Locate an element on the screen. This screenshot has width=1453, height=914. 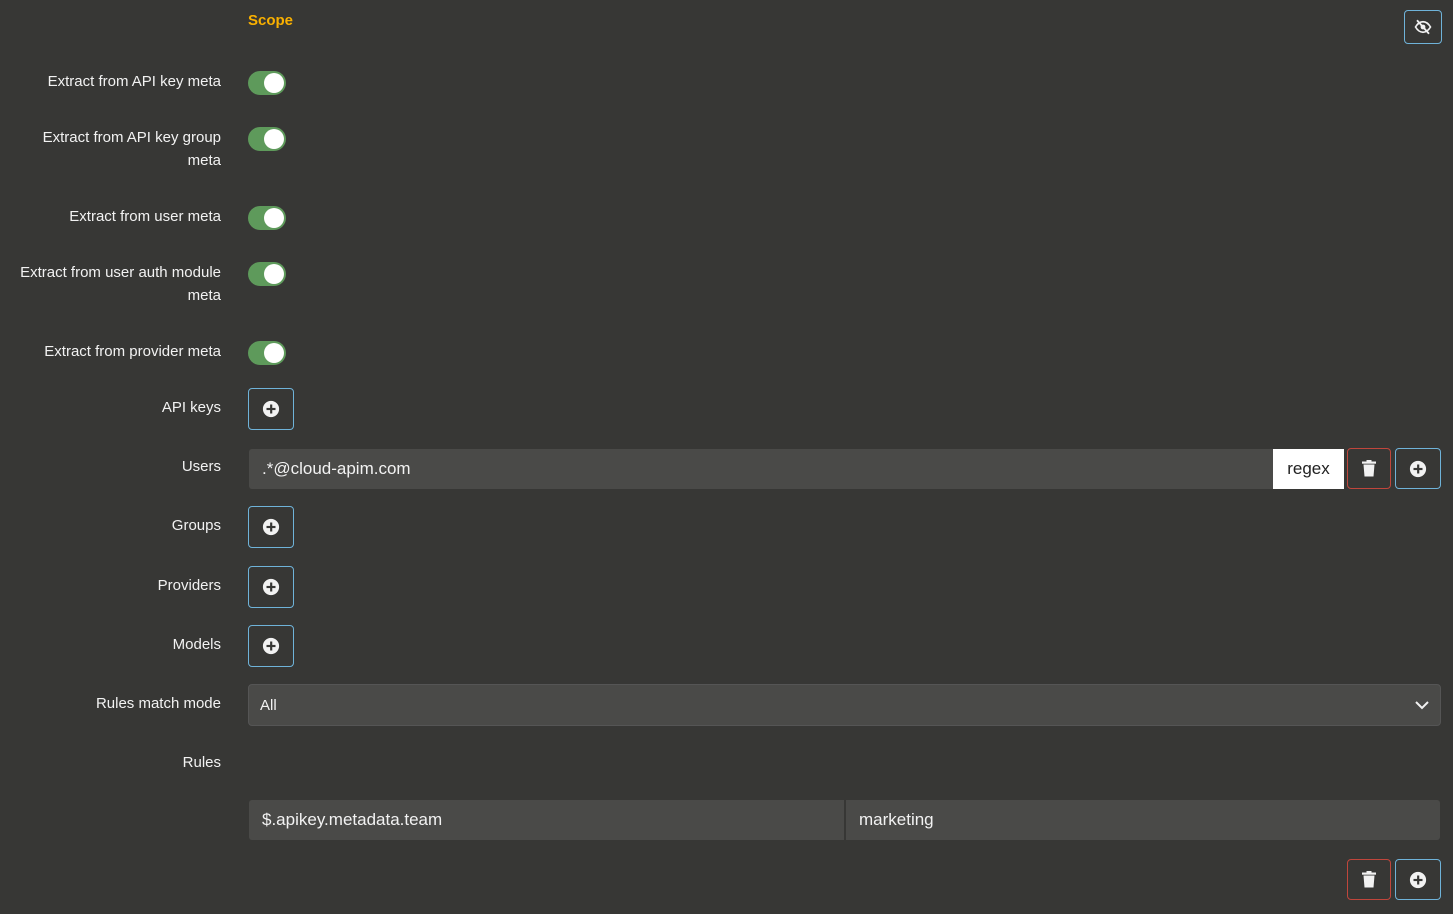
add-group-button is located at coordinates (271, 527).